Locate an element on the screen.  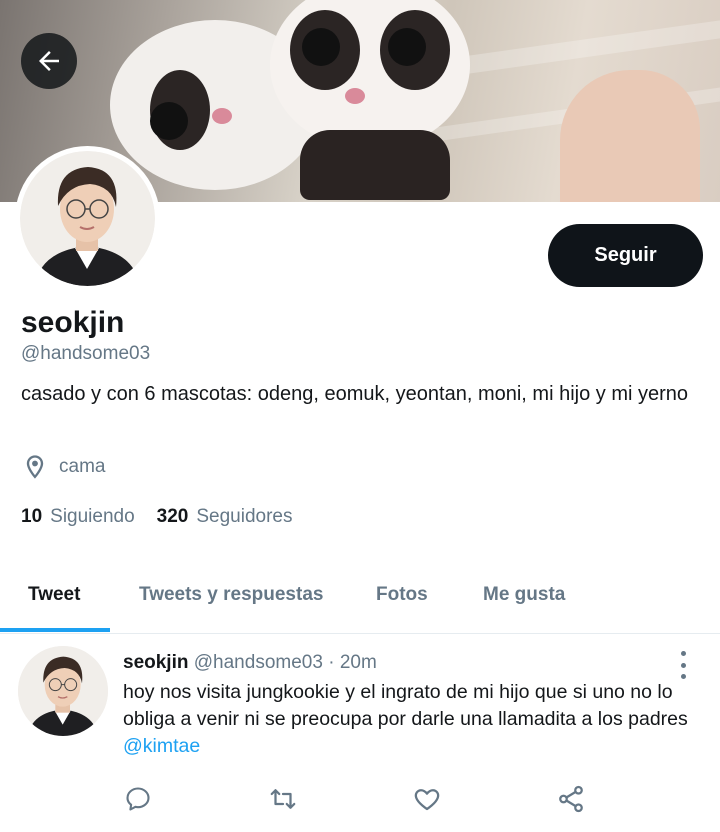
tweet-avatar is located at coordinates (63, 691).